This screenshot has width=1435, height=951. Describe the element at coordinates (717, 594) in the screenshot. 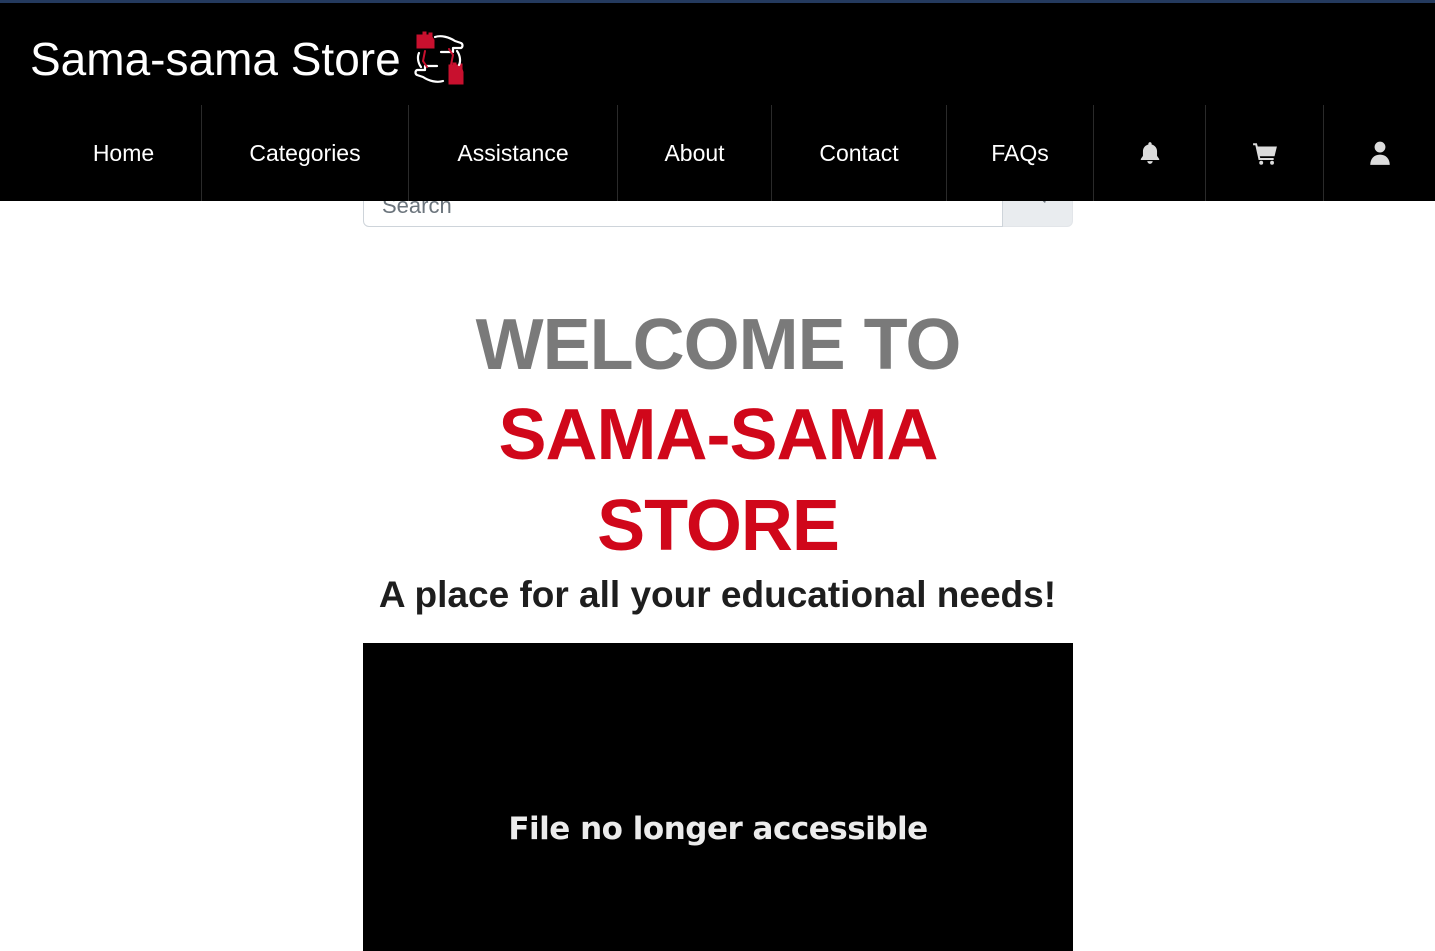

I see `tagline: A place for all your educational needs!` at that location.